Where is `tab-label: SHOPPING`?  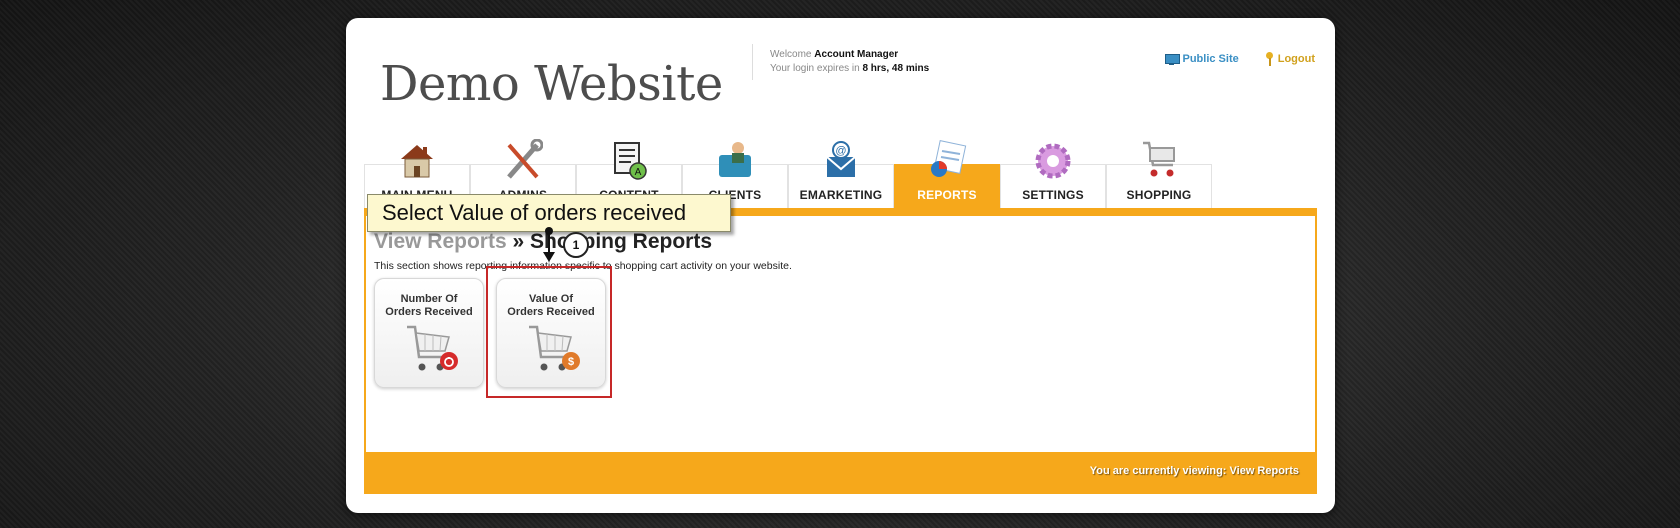
tab-label: SHOPPING is located at coordinates (1159, 195).